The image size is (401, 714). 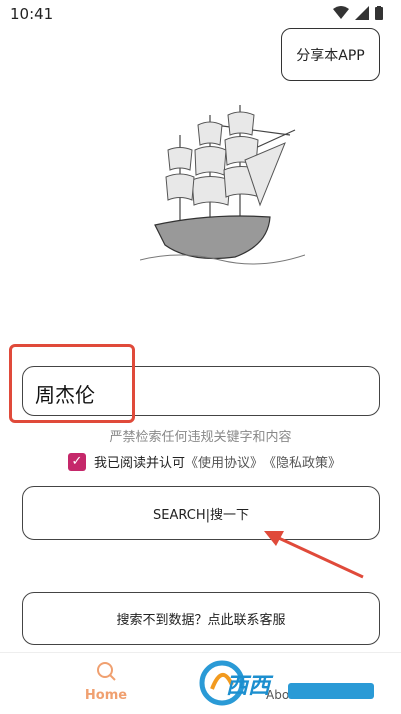 I want to click on tab-home-label: Home, so click(x=106, y=695).